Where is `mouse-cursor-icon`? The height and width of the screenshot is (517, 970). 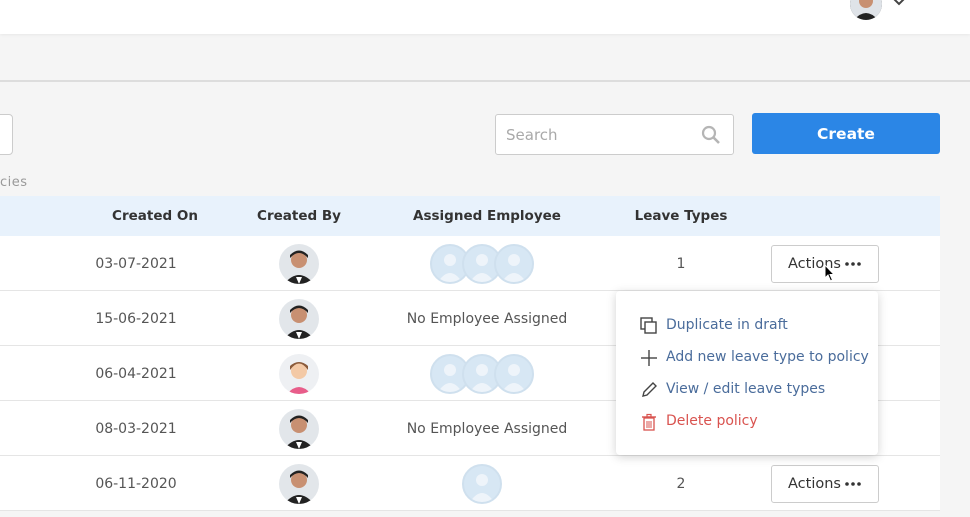
mouse-cursor-icon is located at coordinates (830, 273).